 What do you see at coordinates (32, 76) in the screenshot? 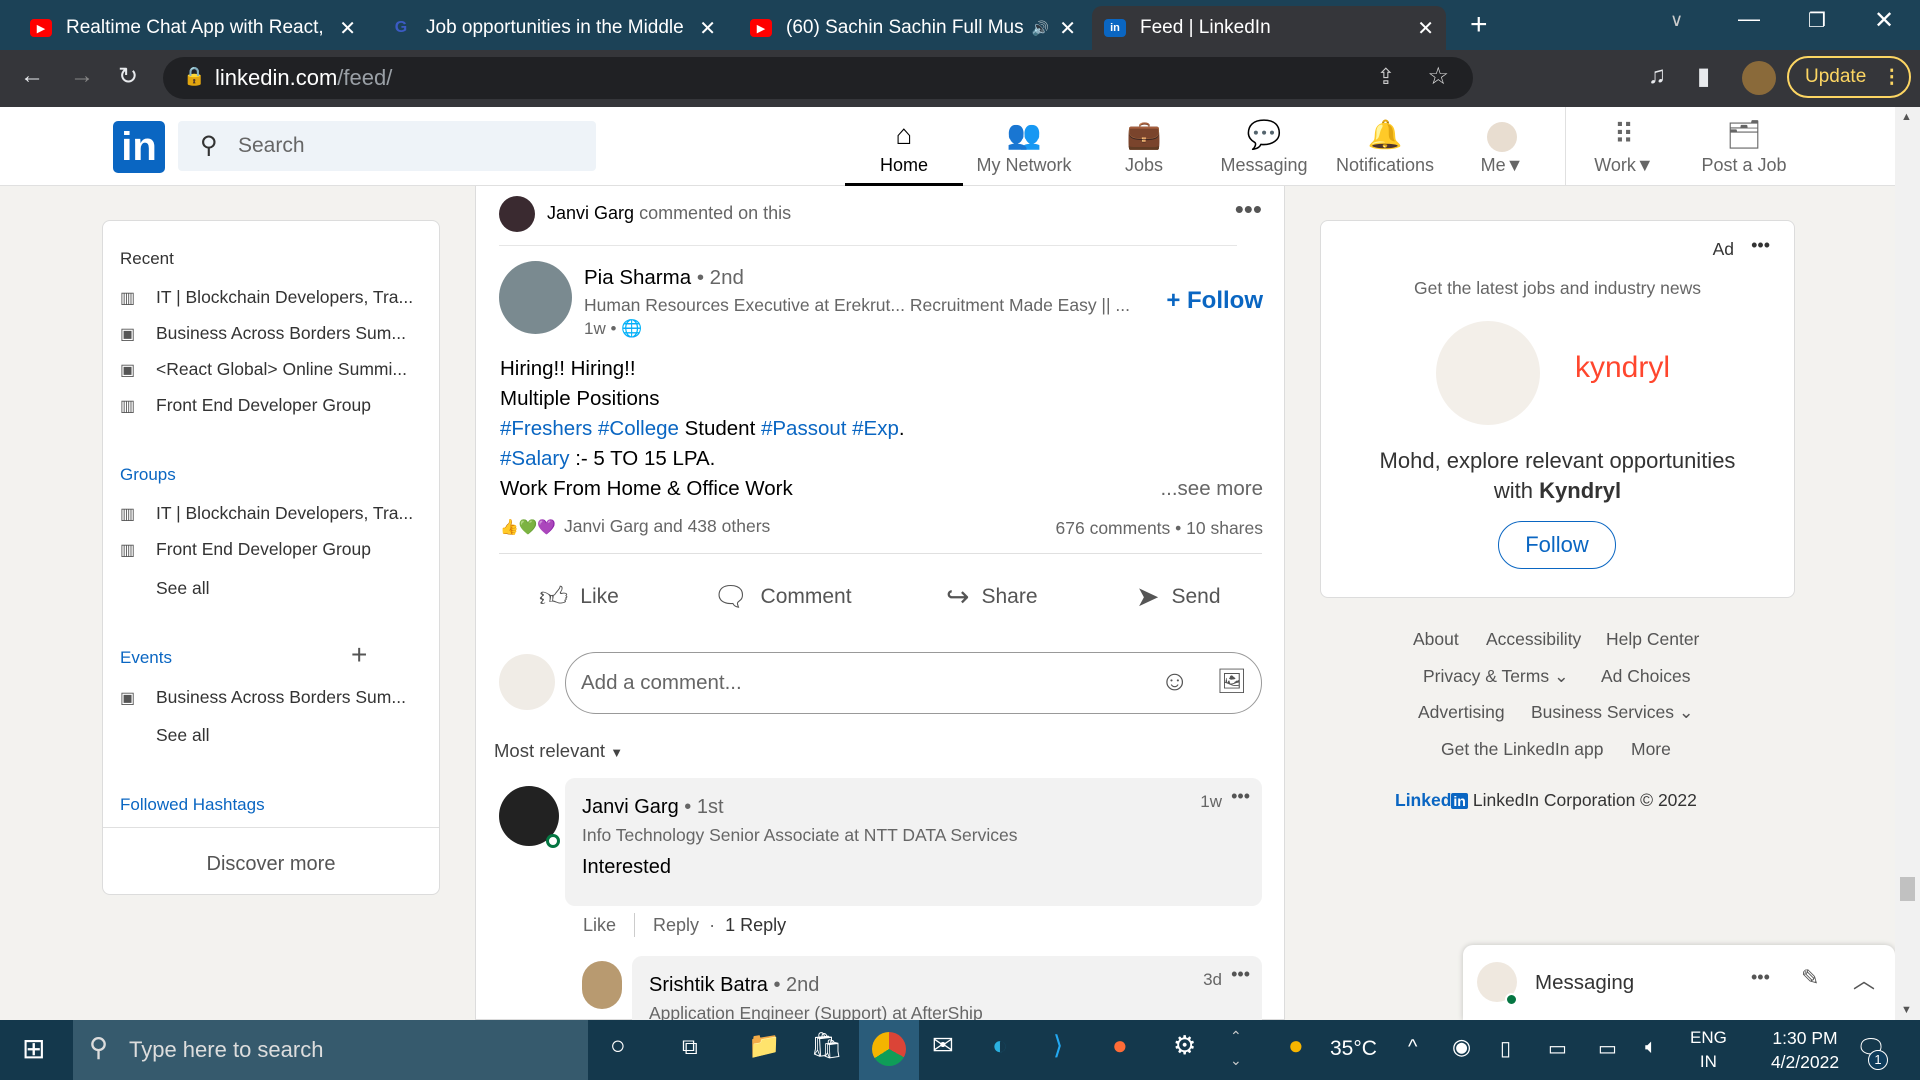
I see `back-icon: ←` at bounding box center [32, 76].